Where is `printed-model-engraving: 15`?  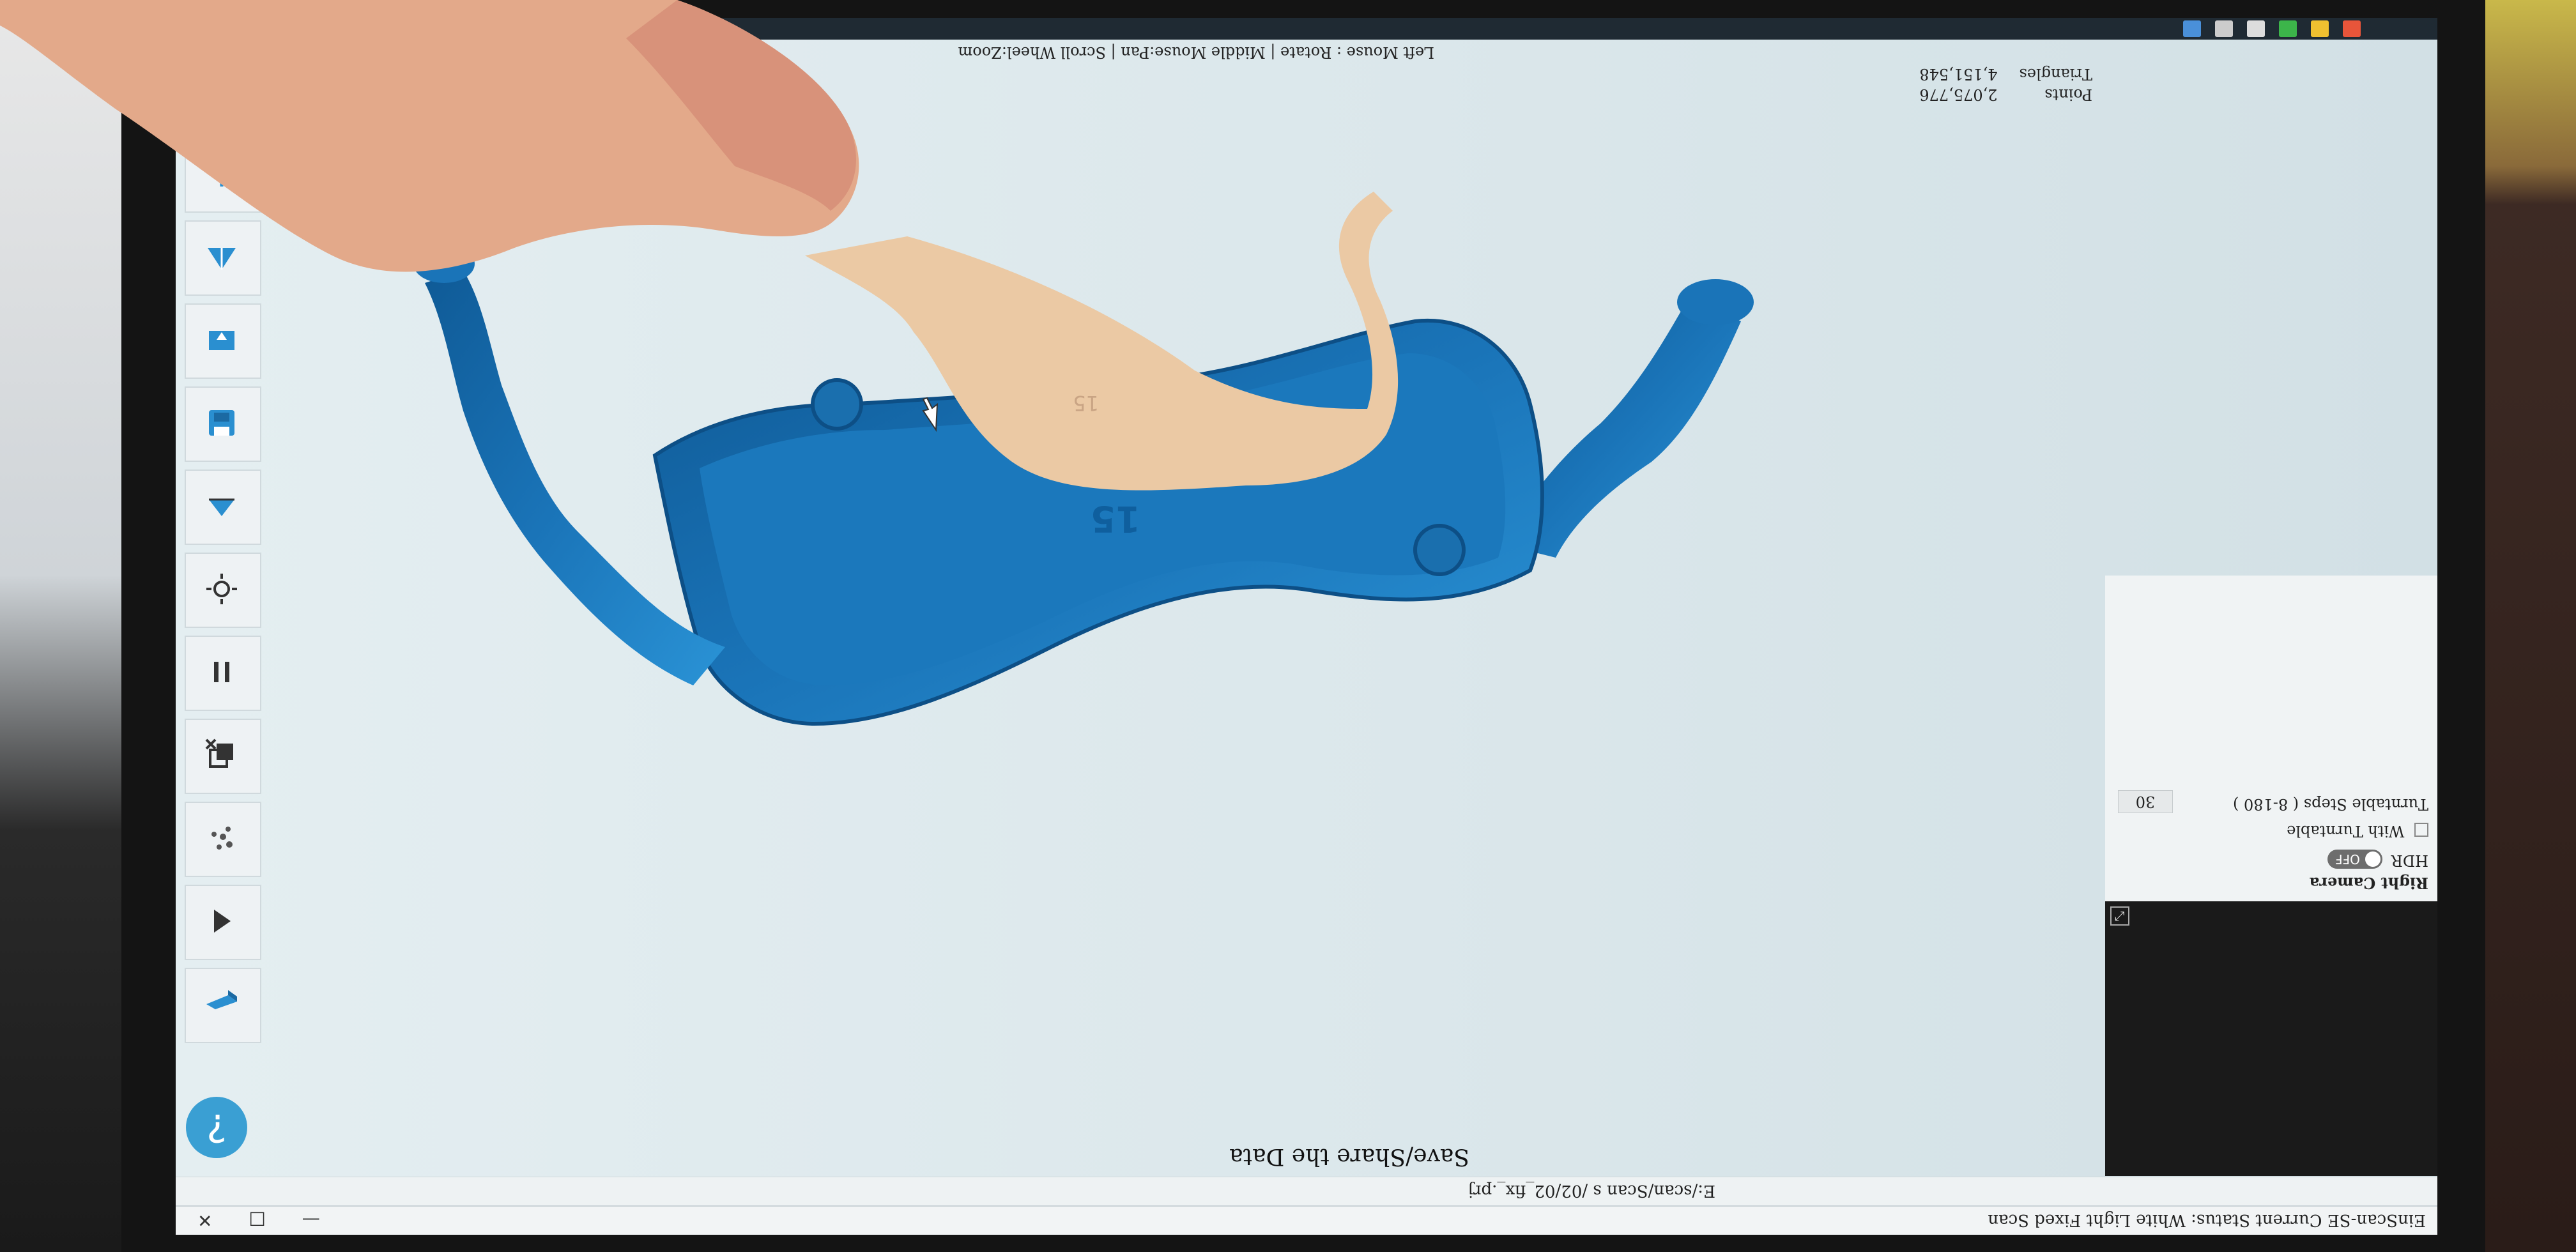 printed-model-engraving: 15 is located at coordinates (1086, 403).